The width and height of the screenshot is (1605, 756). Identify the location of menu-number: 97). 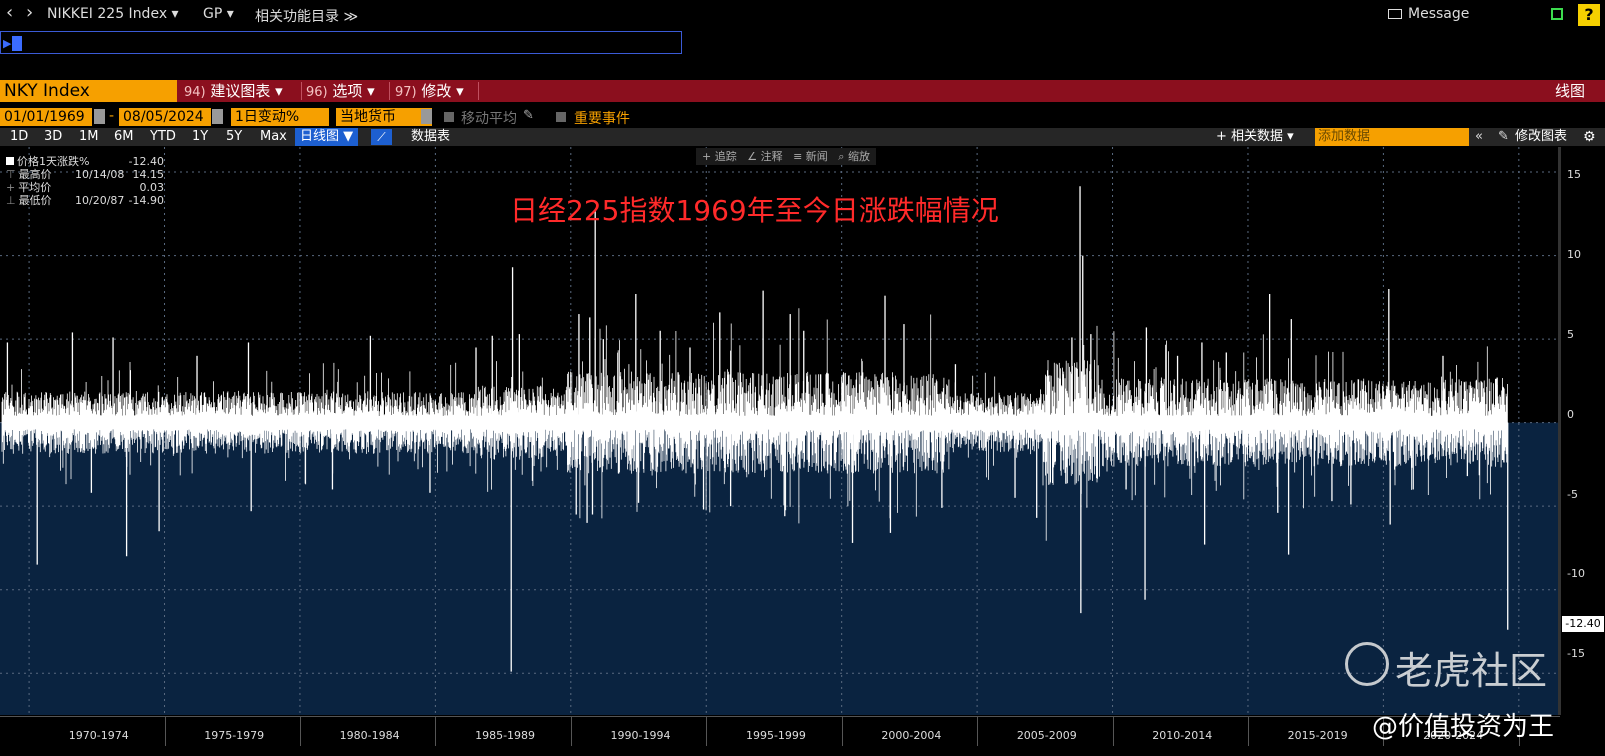
(406, 92).